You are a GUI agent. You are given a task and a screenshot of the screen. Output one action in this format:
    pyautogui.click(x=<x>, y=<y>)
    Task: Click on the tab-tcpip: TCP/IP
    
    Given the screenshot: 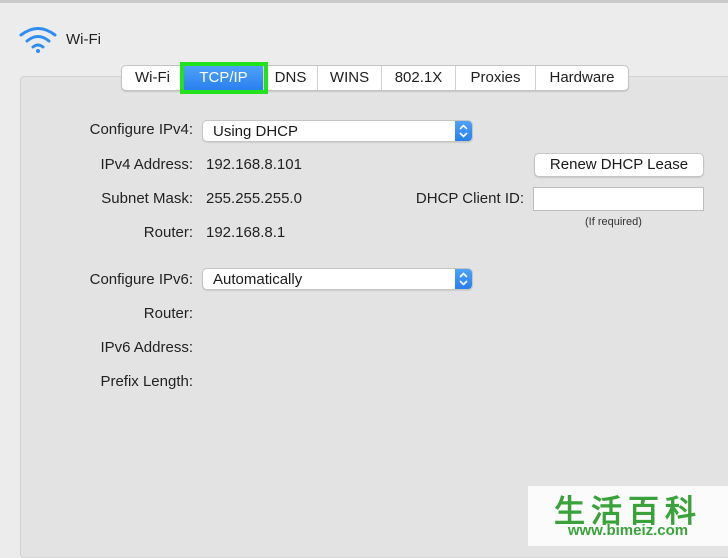 What is the action you would take?
    pyautogui.click(x=224, y=78)
    